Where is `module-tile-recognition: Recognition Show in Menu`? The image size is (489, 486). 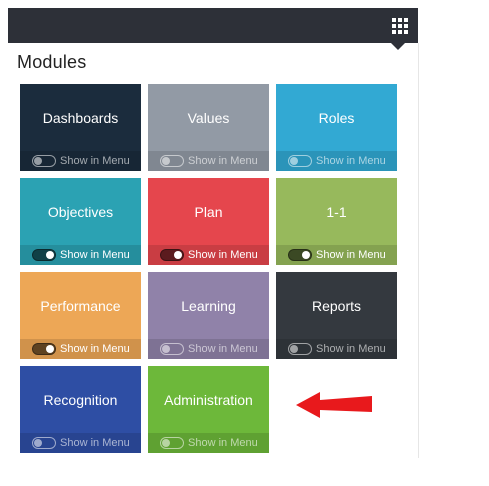 module-tile-recognition: Recognition Show in Menu is located at coordinates (80, 409).